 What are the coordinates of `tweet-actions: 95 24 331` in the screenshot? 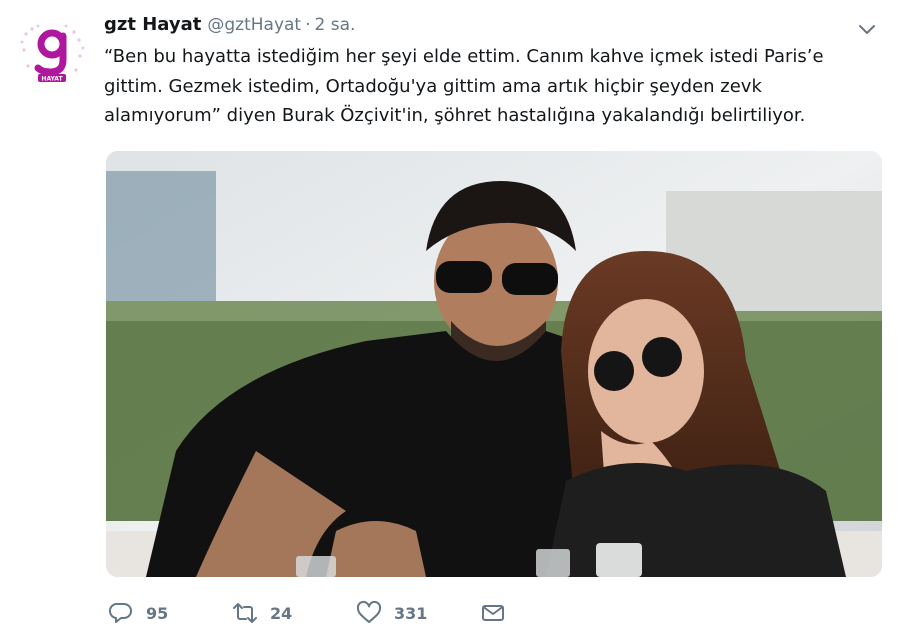 It's located at (307, 613).